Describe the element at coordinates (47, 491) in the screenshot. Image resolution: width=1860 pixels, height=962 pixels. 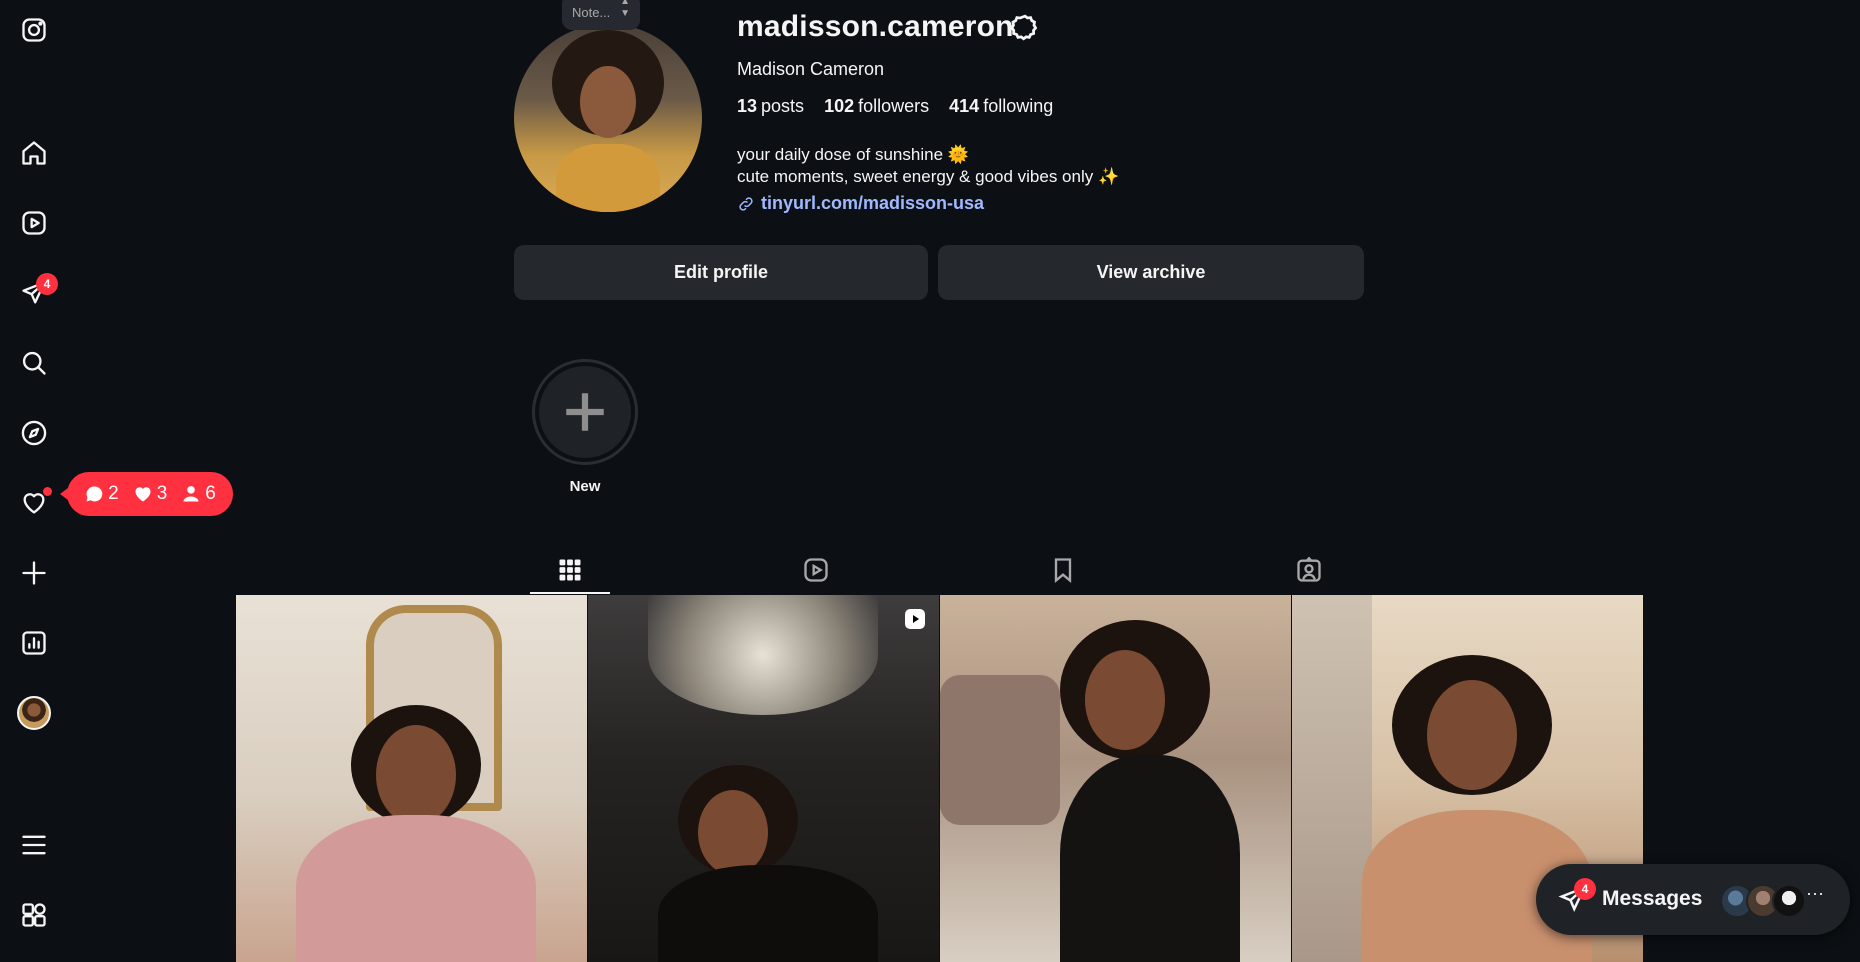
I see `notification-dot` at that location.